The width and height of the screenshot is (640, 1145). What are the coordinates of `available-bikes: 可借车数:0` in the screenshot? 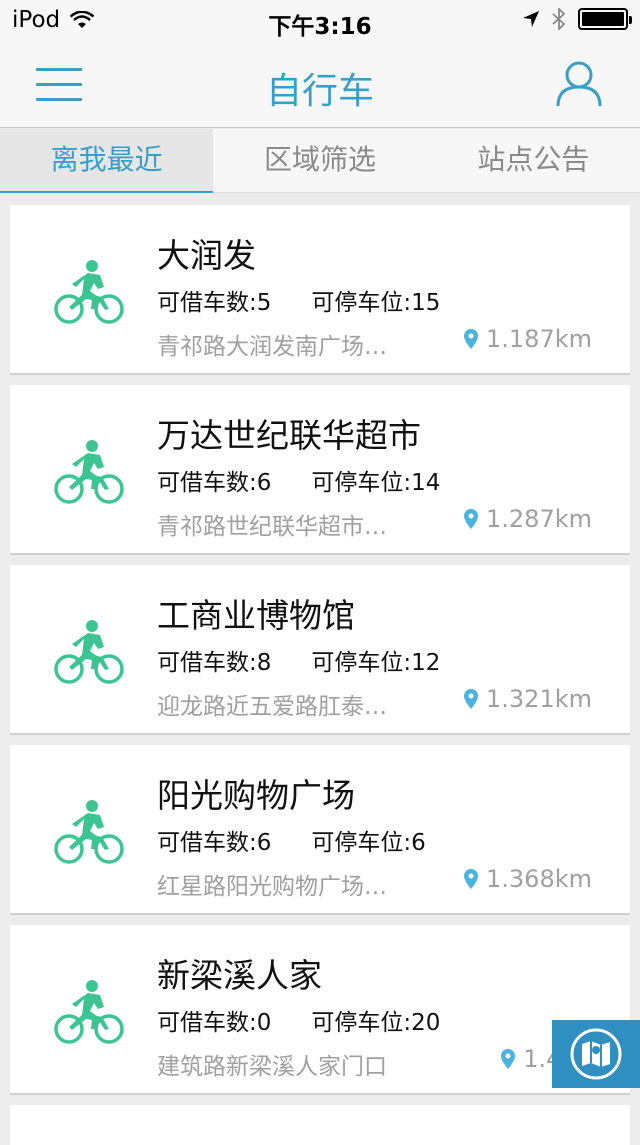 It's located at (214, 1023).